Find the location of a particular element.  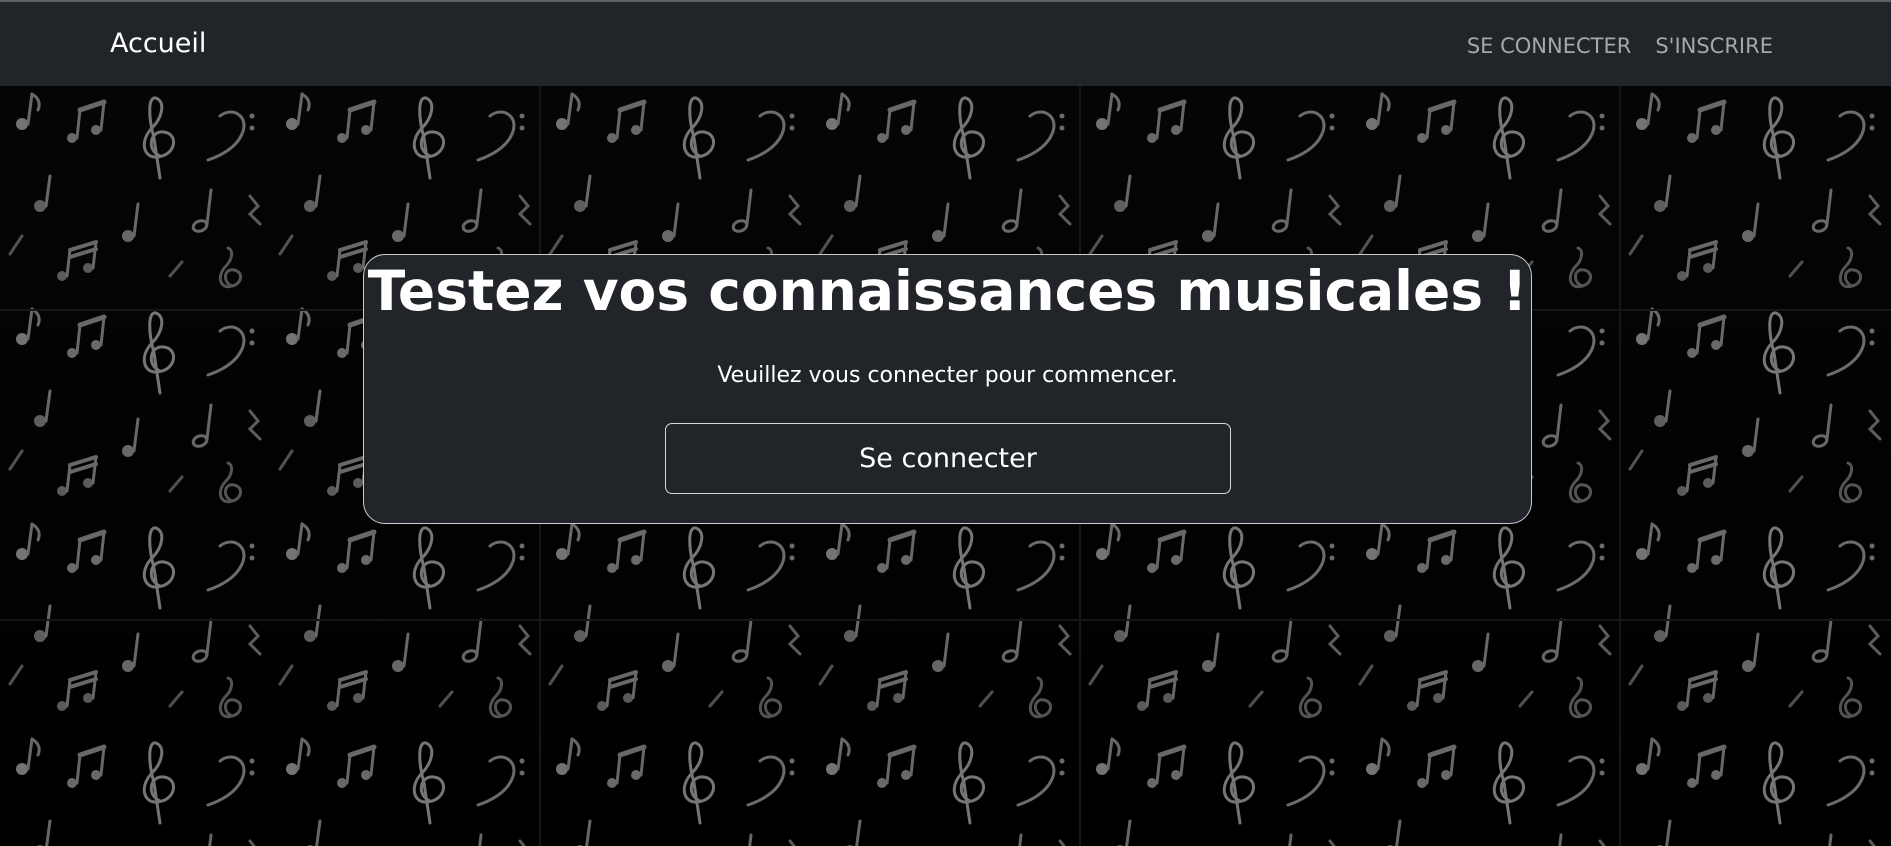

welcome-title: Testez vos connaissances musicales ! is located at coordinates (947, 291).